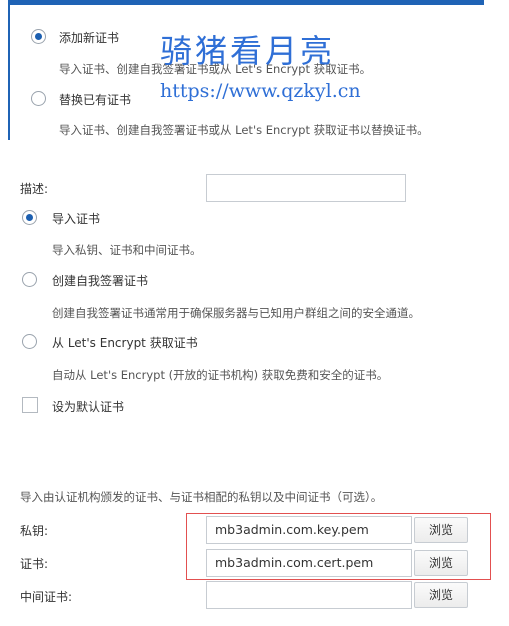  I want to click on panel-top-border, so click(246, 2).